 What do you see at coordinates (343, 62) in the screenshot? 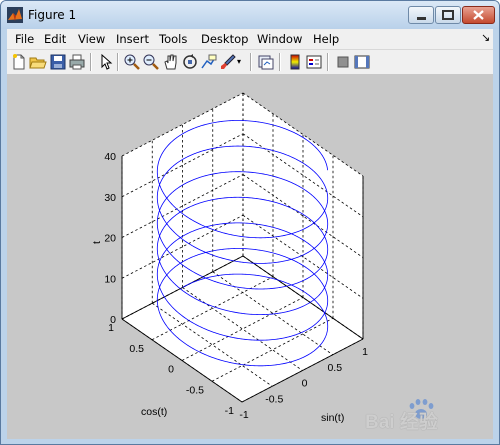
I see `hide-plot-tools-icon` at bounding box center [343, 62].